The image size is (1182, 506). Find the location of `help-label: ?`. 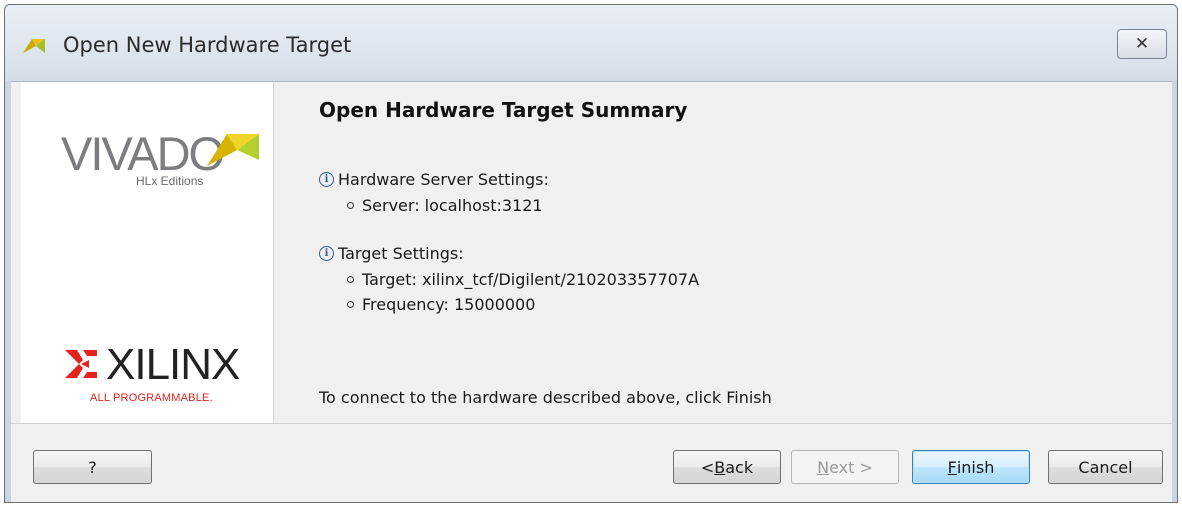

help-label: ? is located at coordinates (92, 467).